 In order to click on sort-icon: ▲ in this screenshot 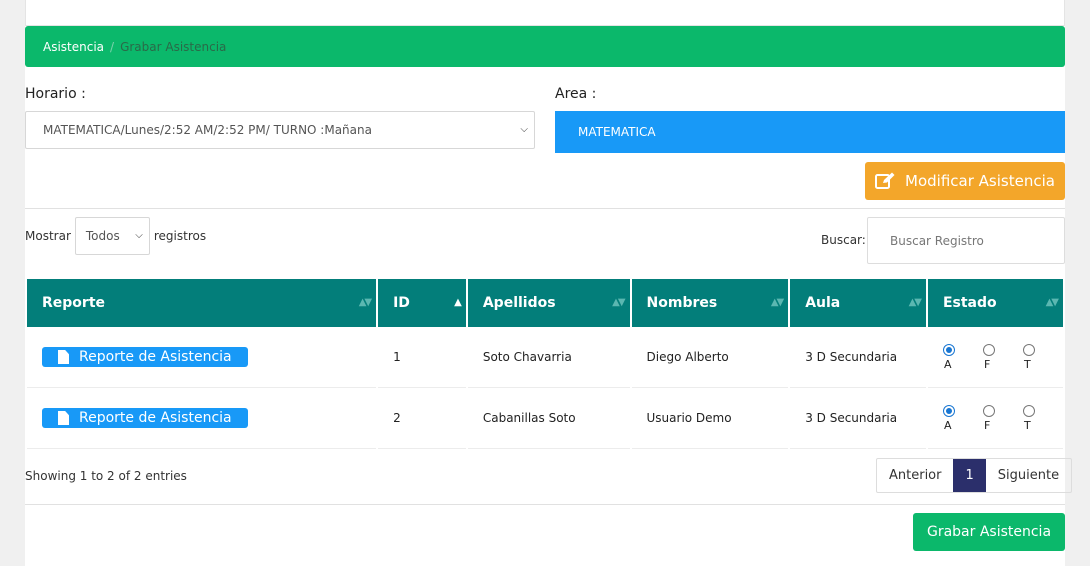, I will do `click(458, 302)`.